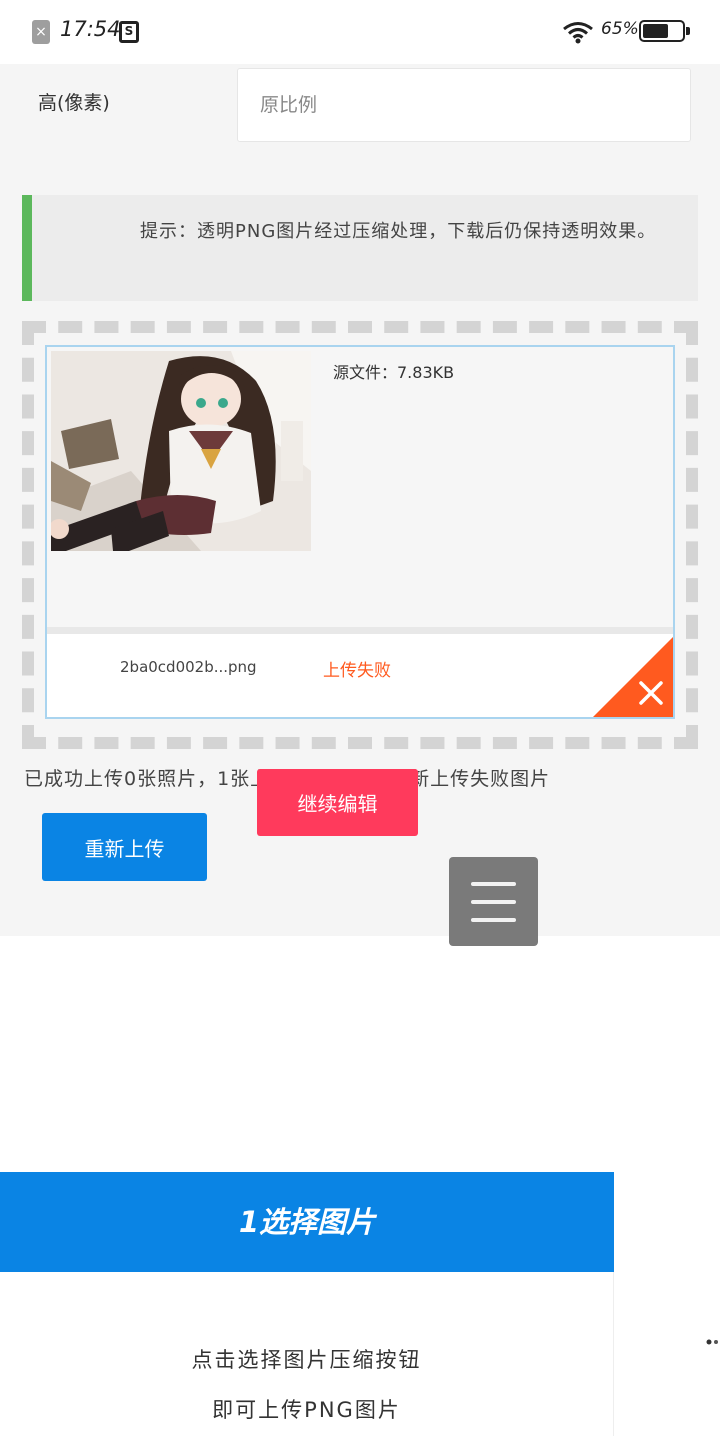 The width and height of the screenshot is (720, 1436). Describe the element at coordinates (74, 103) in the screenshot. I see `height-label: 高(像素)` at that location.